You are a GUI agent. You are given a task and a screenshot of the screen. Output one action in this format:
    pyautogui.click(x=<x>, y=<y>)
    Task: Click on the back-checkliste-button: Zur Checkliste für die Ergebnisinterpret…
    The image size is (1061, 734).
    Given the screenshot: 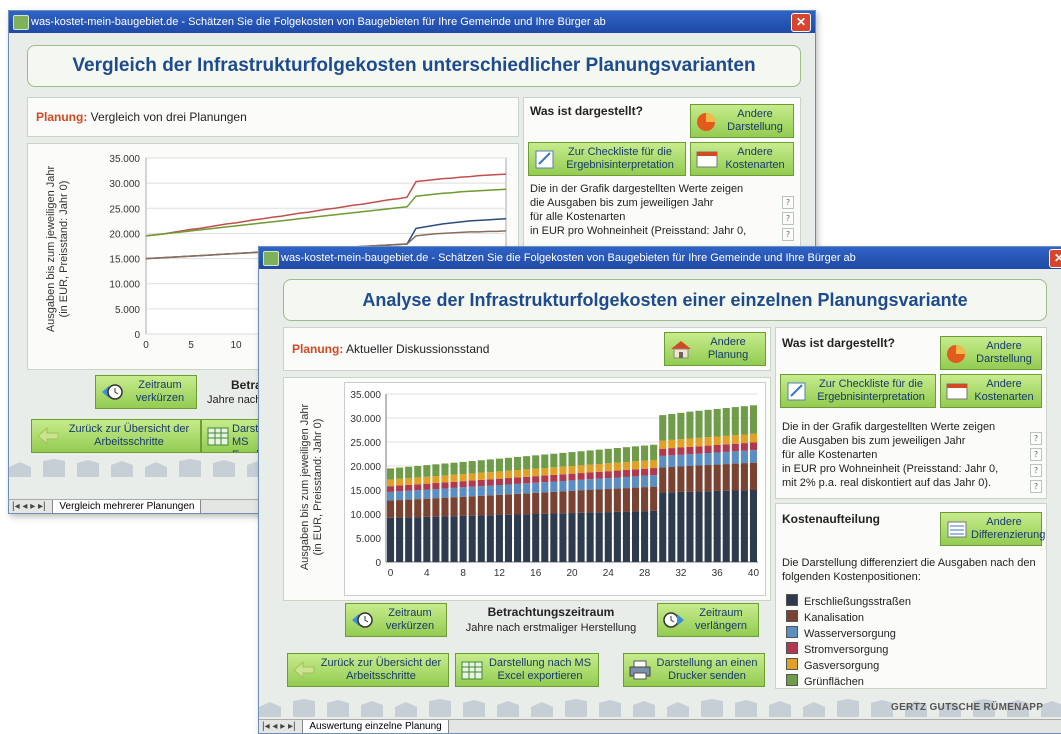 What is the action you would take?
    pyautogui.click(x=607, y=159)
    